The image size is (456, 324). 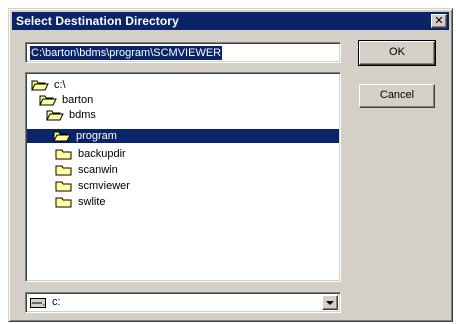 I want to click on drive-dropdown-button, so click(x=330, y=302).